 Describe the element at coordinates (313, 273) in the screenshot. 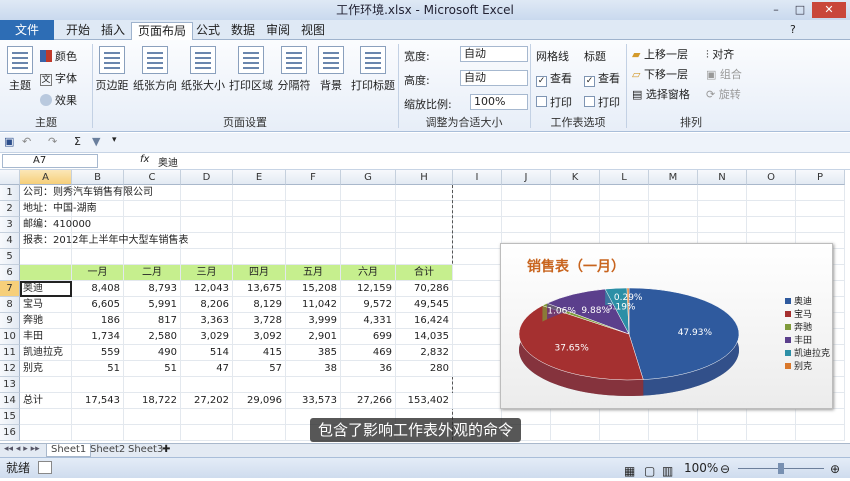

I see `cell: 五月` at that location.